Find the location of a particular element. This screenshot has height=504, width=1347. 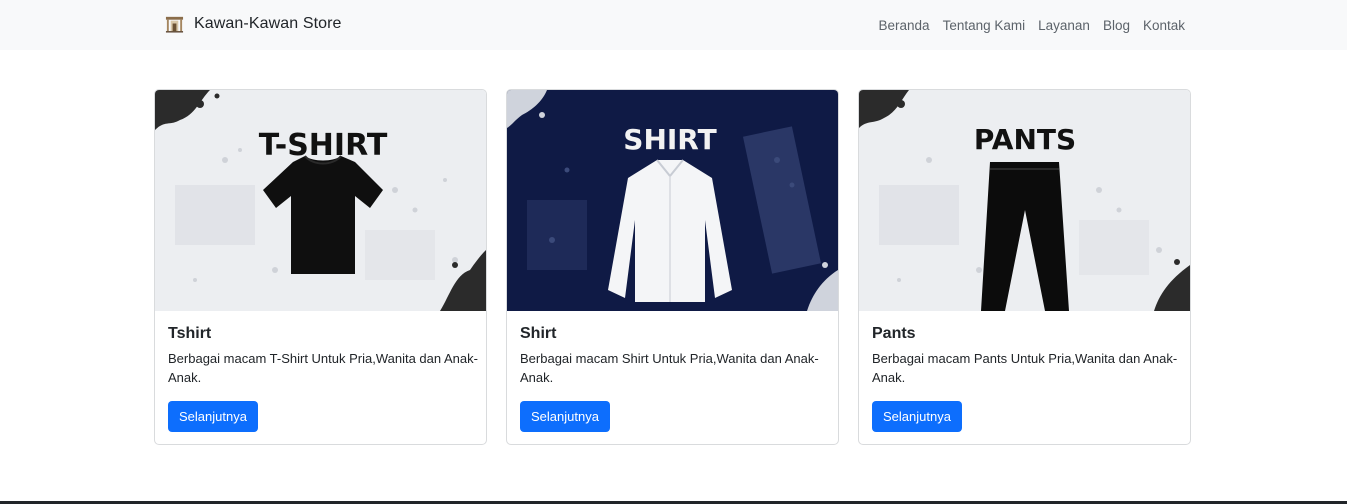

store-logo-icon is located at coordinates (174, 24).